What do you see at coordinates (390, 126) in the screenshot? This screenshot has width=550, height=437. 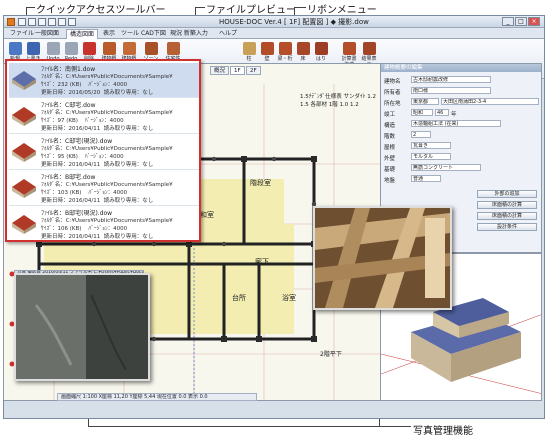 I see `prop-label: 構造` at bounding box center [390, 126].